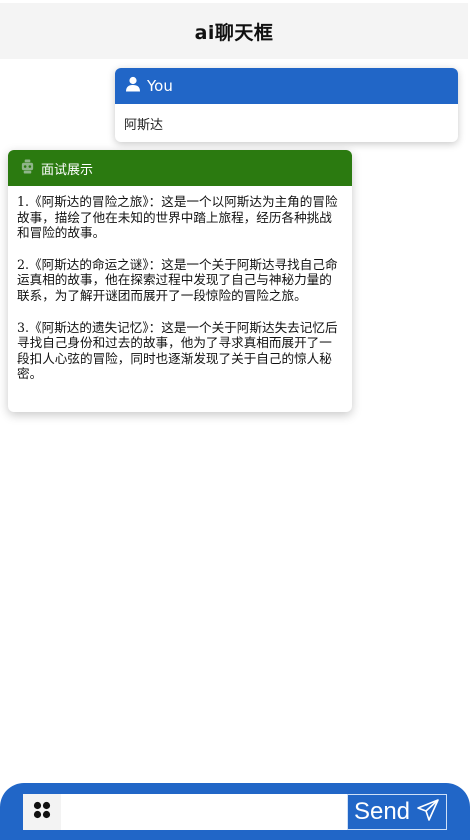 Image resolution: width=472 pixels, height=840 pixels. Describe the element at coordinates (27, 168) in the screenshot. I see `bot-icon` at that location.